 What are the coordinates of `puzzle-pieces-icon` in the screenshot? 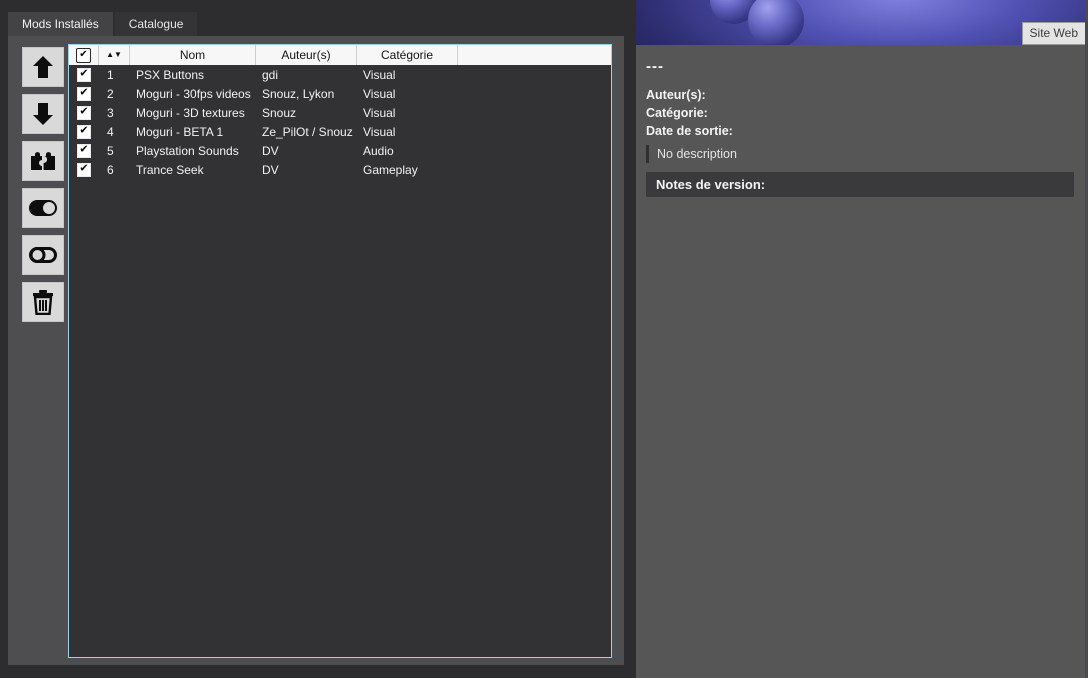 It's located at (43, 161).